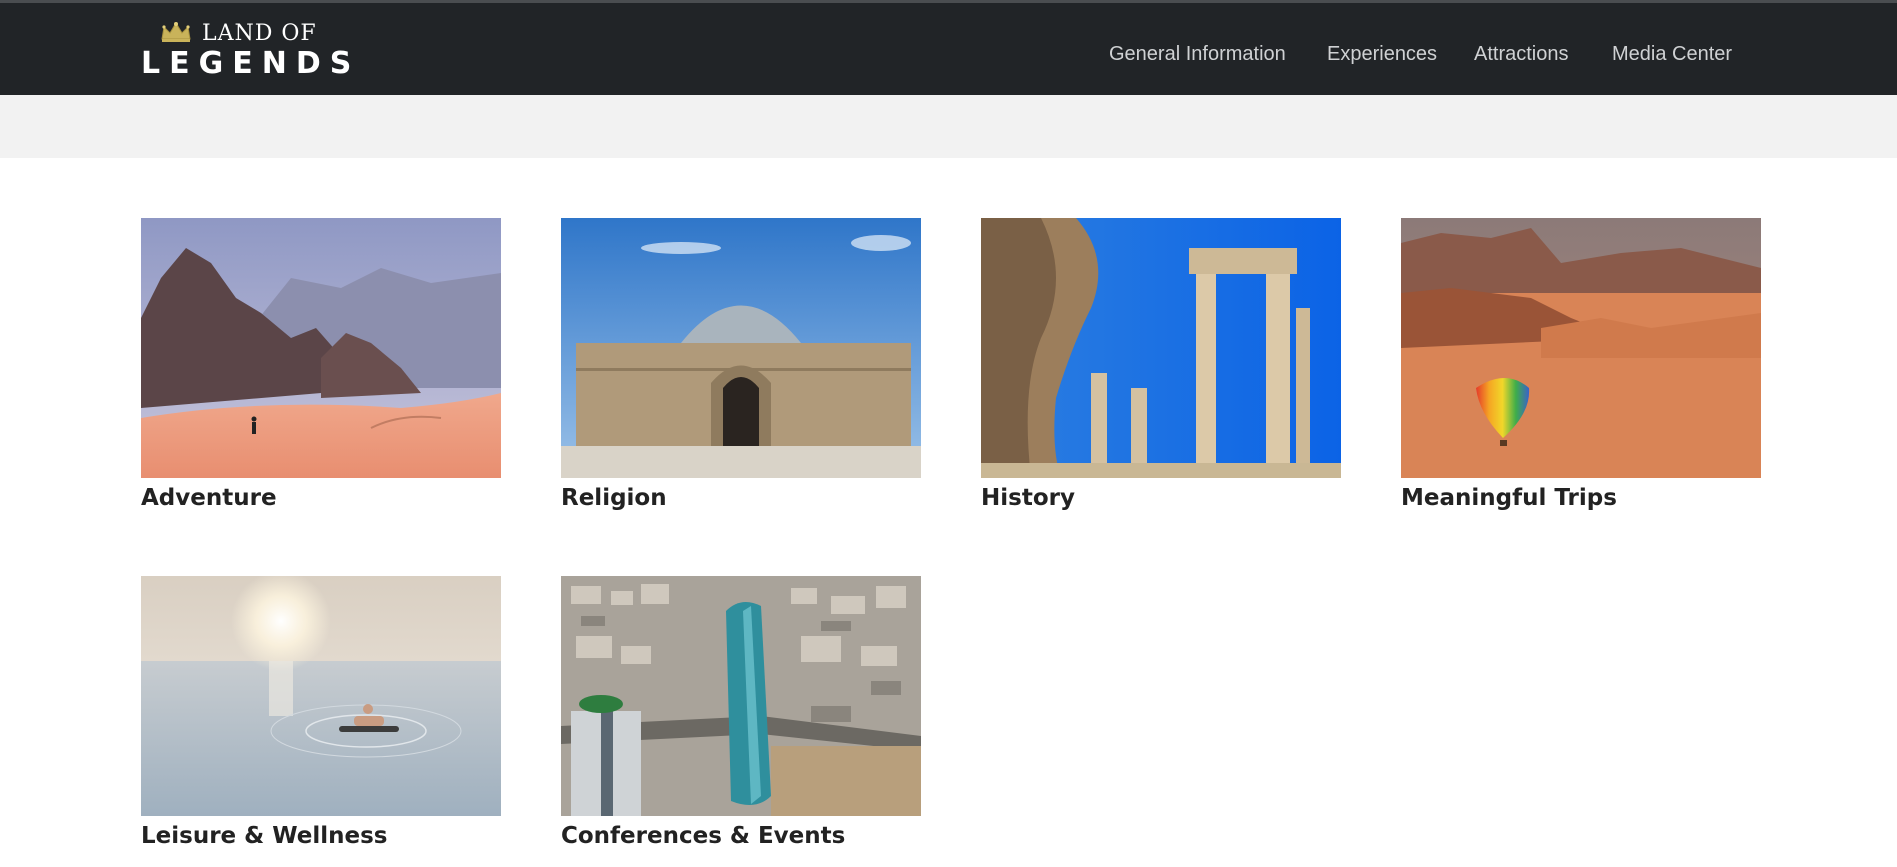 The height and width of the screenshot is (867, 1897). I want to click on conferences-events-image, so click(741, 696).